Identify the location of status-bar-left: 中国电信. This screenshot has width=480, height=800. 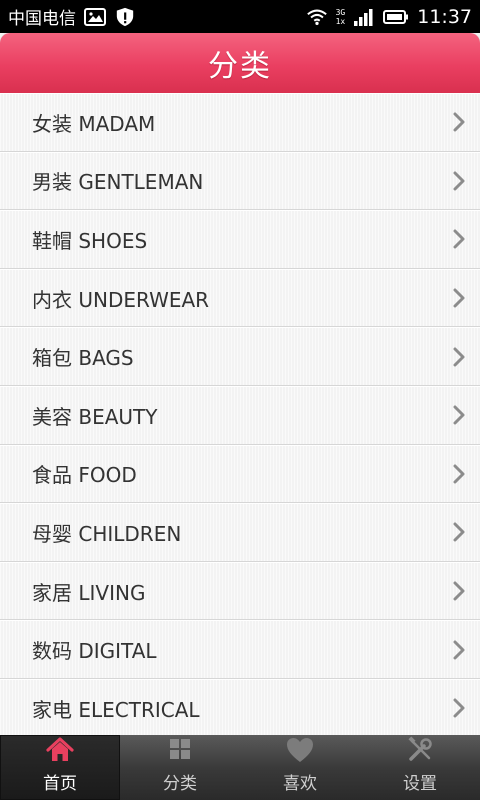
(72, 16).